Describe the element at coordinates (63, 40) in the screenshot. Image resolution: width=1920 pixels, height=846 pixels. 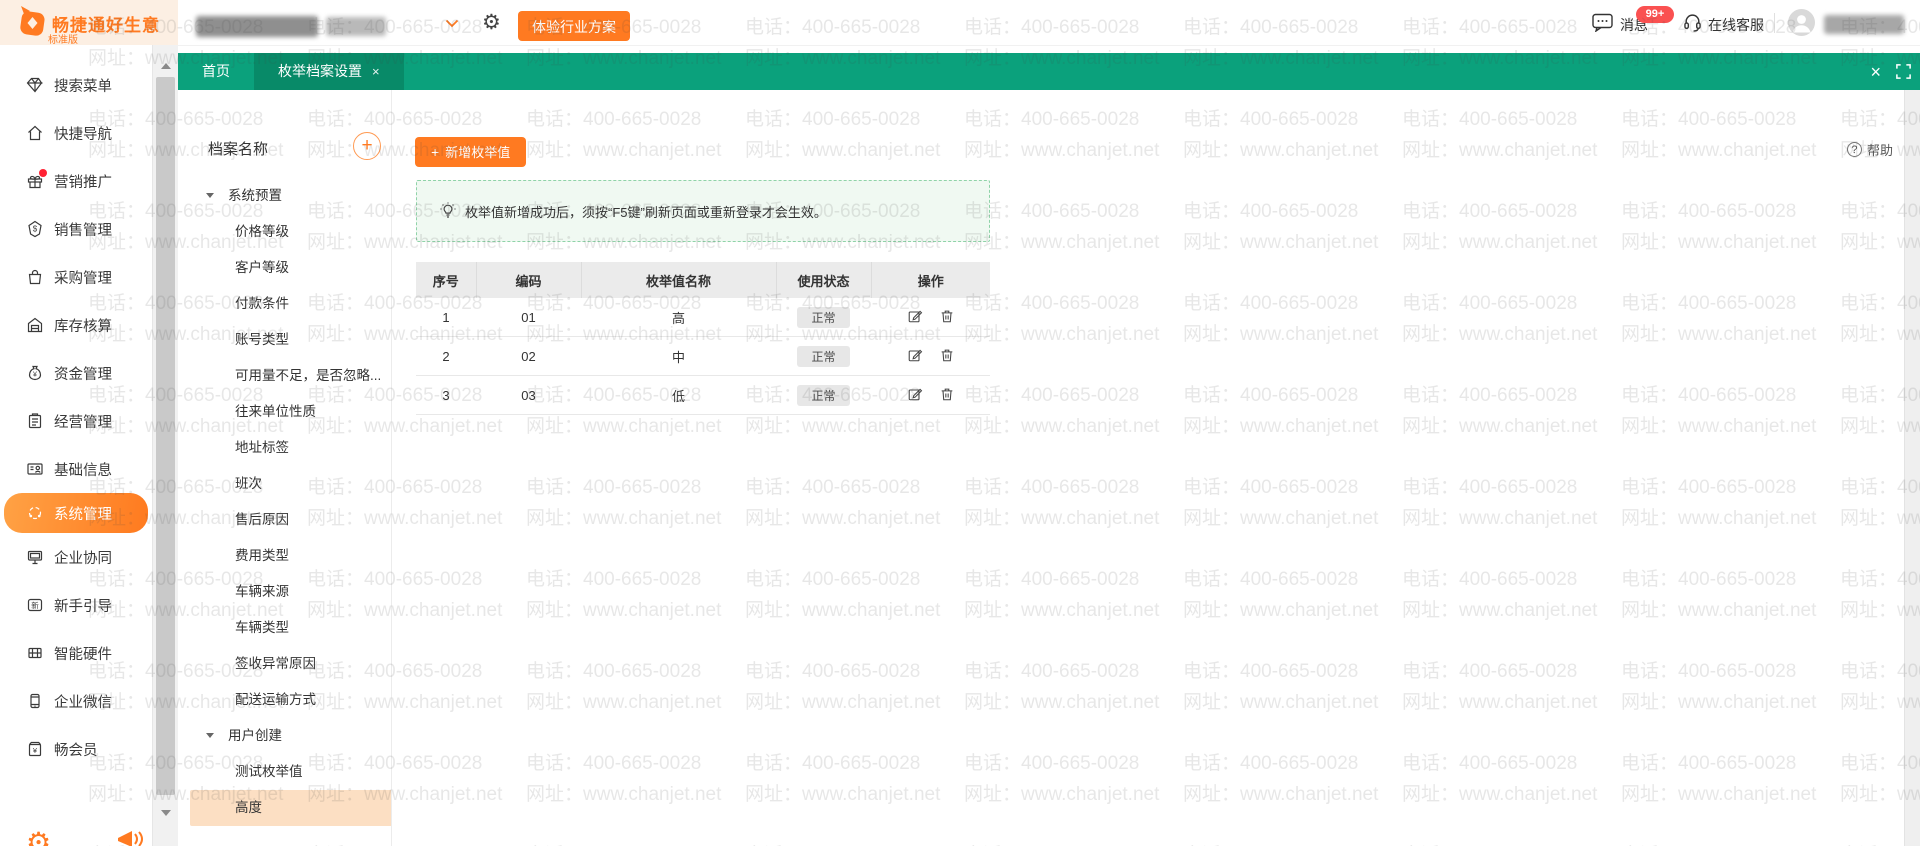
I see `edition-label: 标准版` at that location.